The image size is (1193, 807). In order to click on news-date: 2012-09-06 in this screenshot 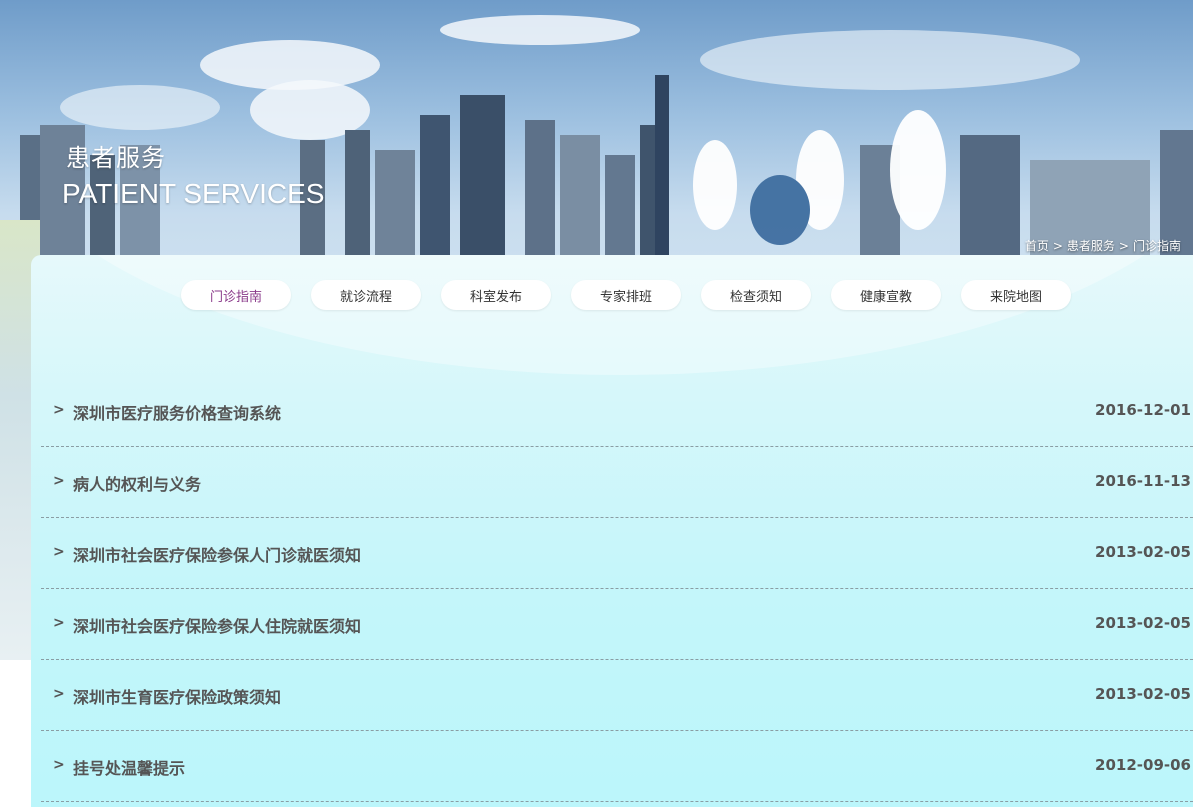, I will do `click(1143, 765)`.